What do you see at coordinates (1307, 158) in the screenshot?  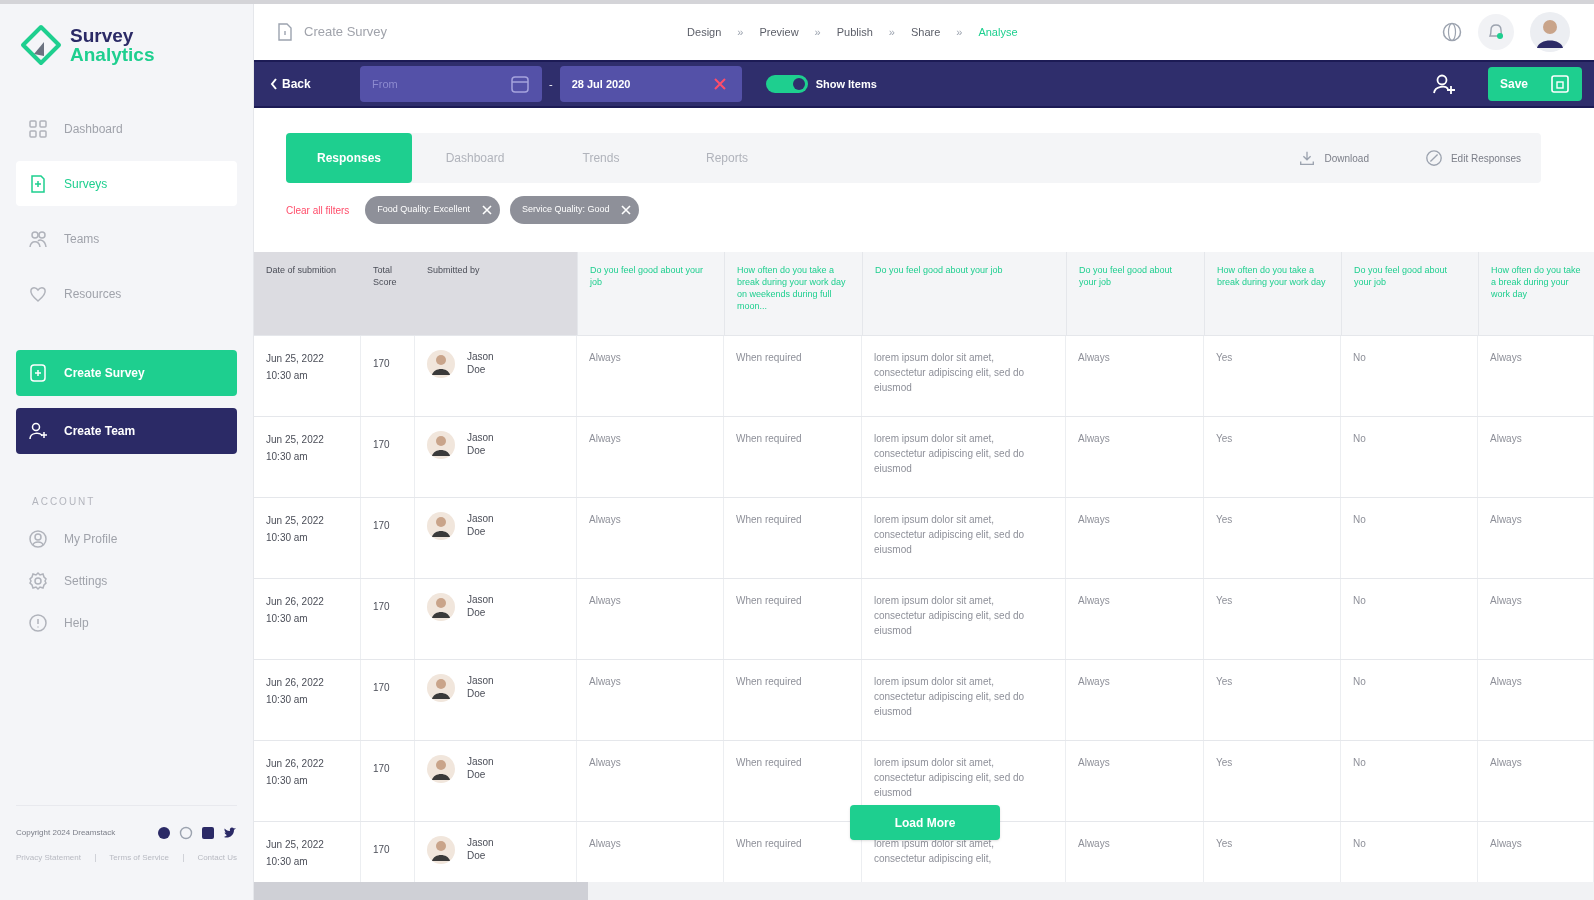 I see `download-icon` at bounding box center [1307, 158].